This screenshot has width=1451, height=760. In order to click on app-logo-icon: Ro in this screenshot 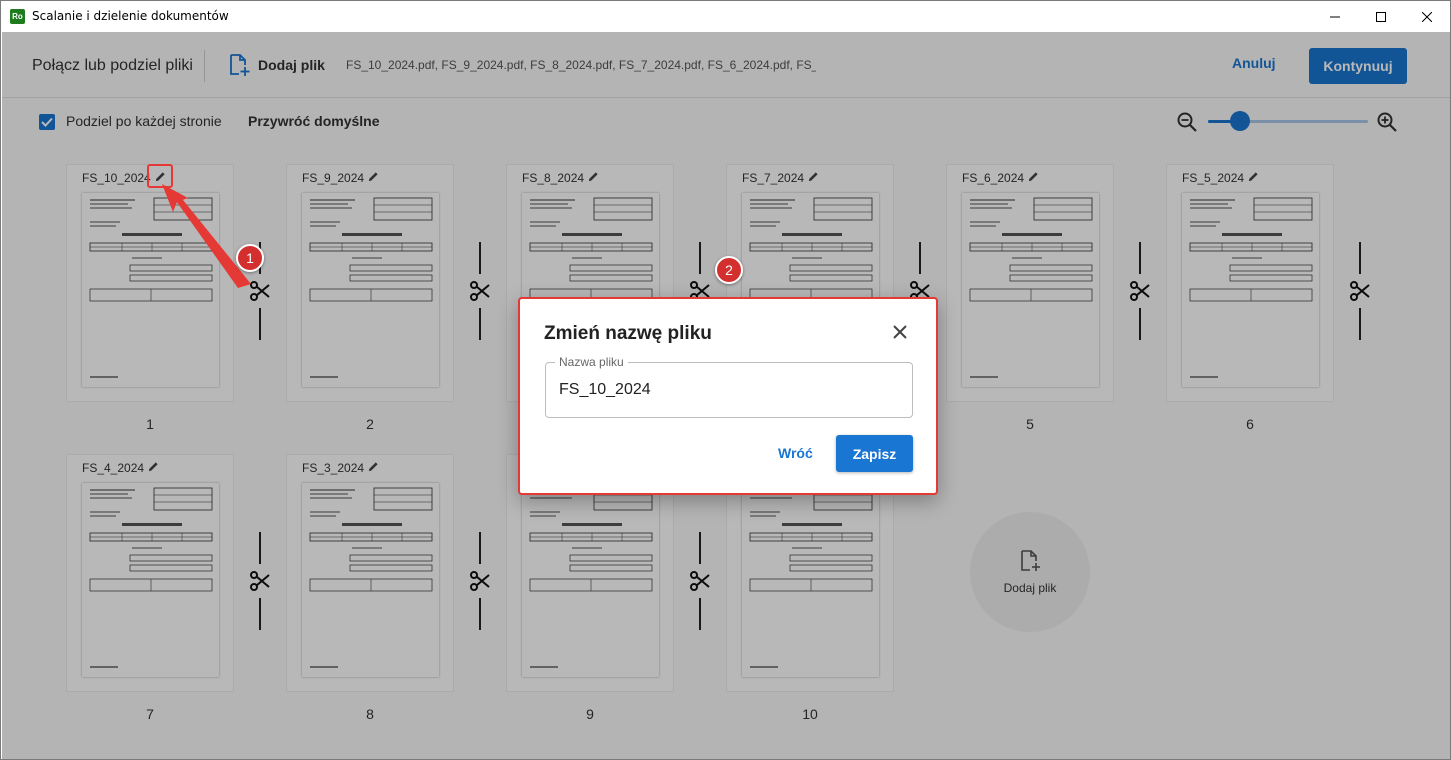, I will do `click(17, 16)`.